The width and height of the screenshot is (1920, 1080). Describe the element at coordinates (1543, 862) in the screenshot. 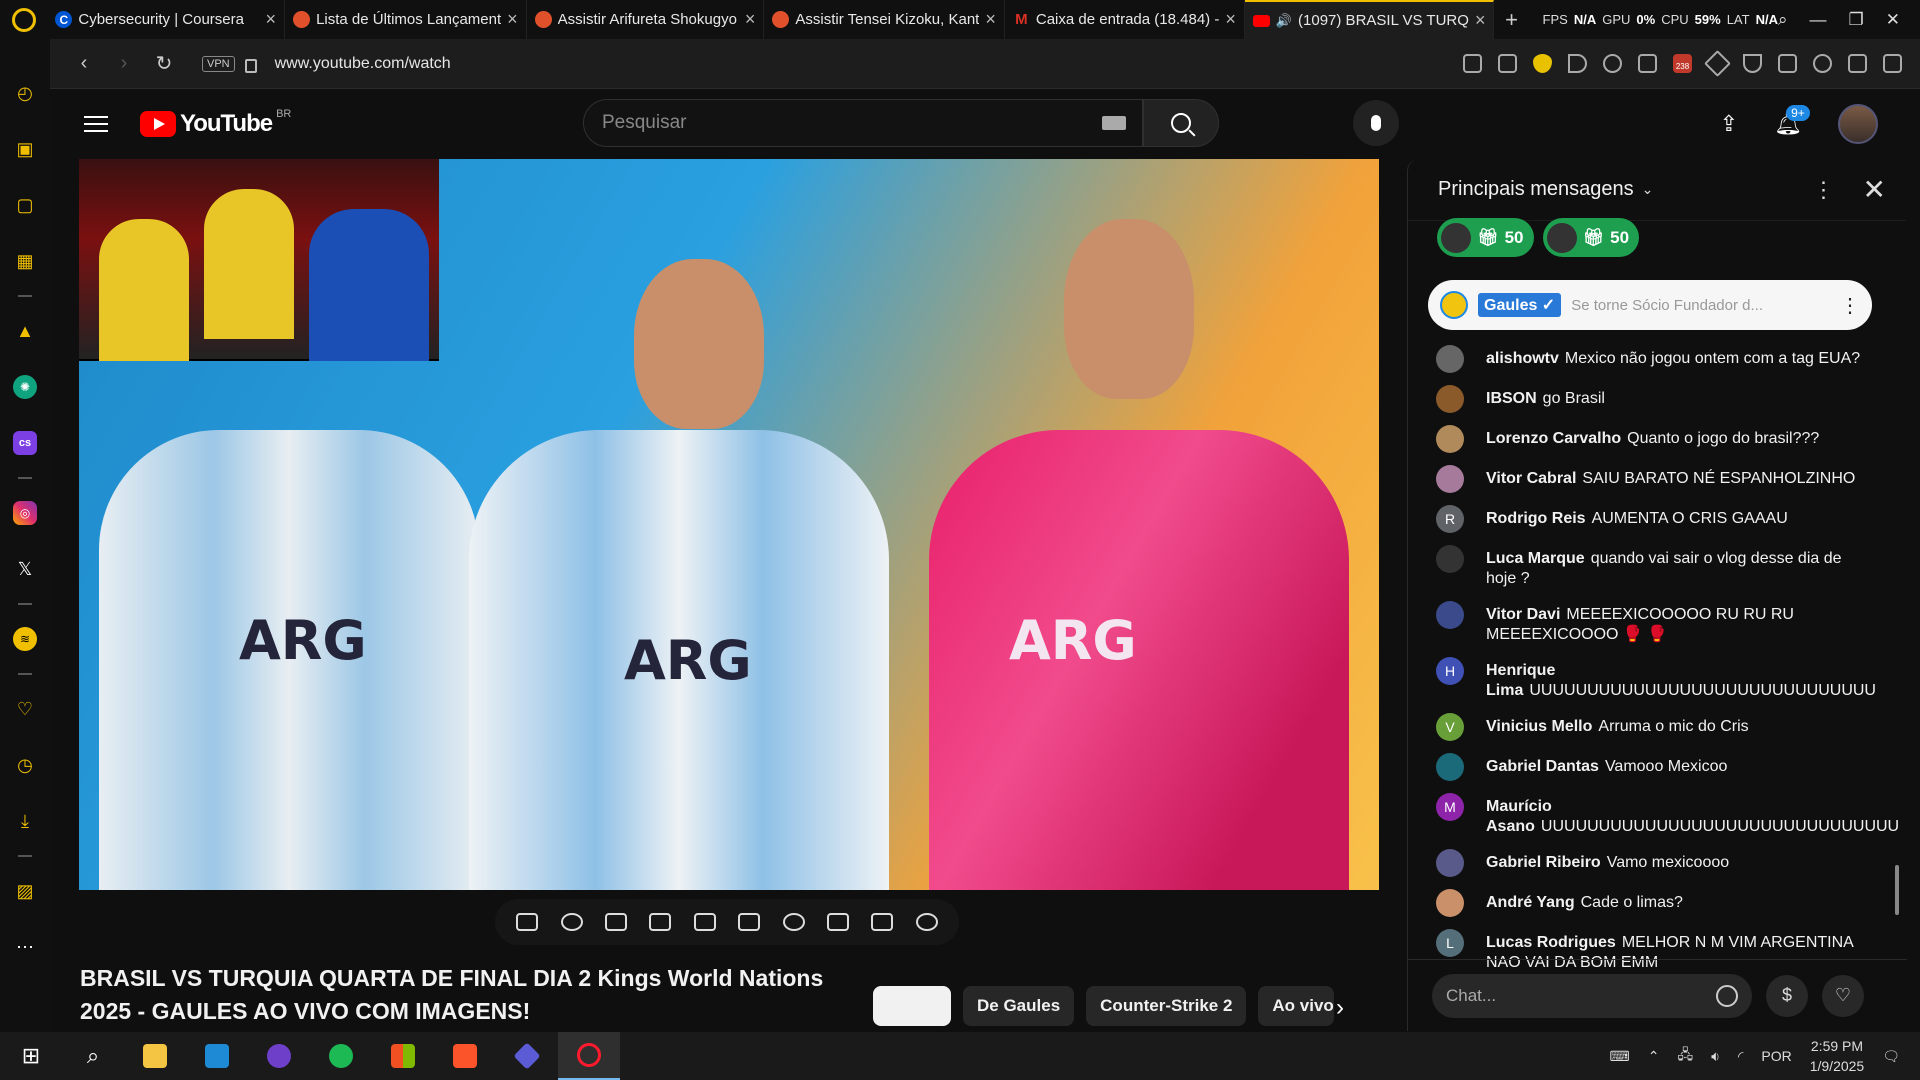

I see `chat-author: Gabriel Ribeiro` at that location.